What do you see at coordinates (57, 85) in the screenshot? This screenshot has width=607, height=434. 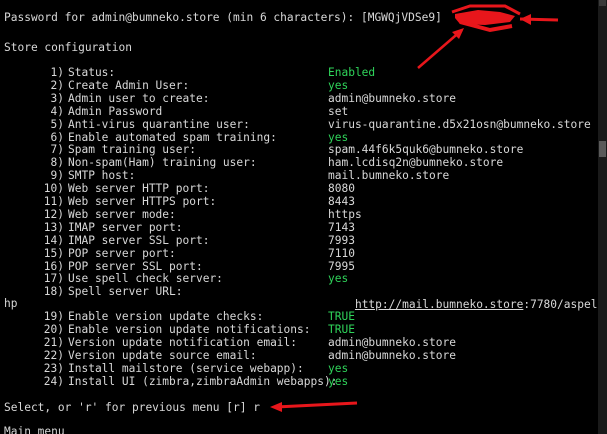 I see `config-item-number: 2)` at bounding box center [57, 85].